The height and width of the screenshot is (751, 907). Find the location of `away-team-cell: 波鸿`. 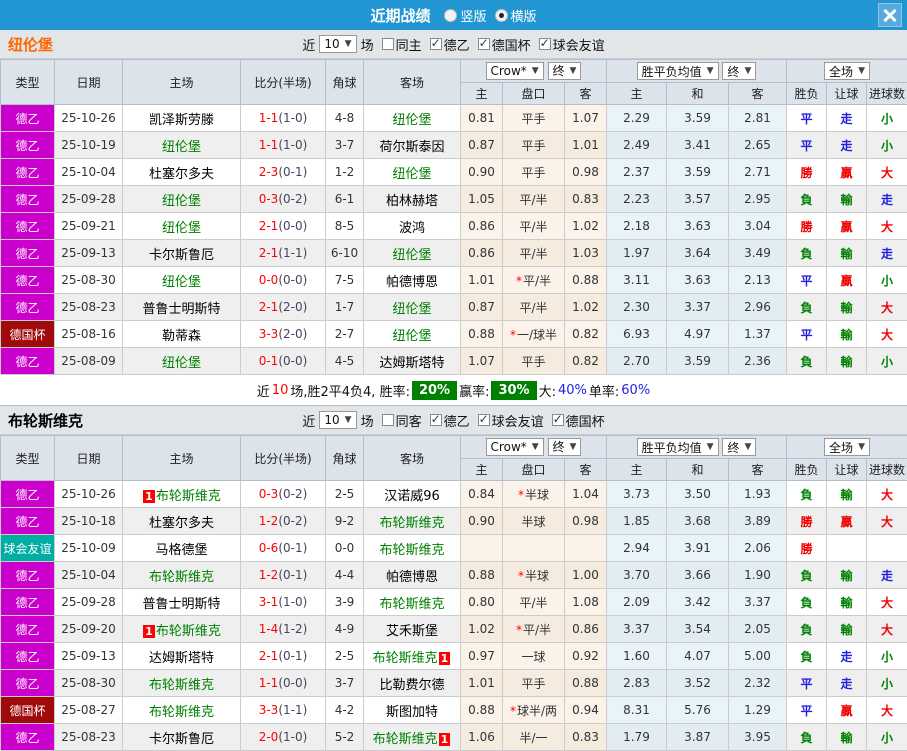

away-team-cell: 波鸿 is located at coordinates (412, 226).